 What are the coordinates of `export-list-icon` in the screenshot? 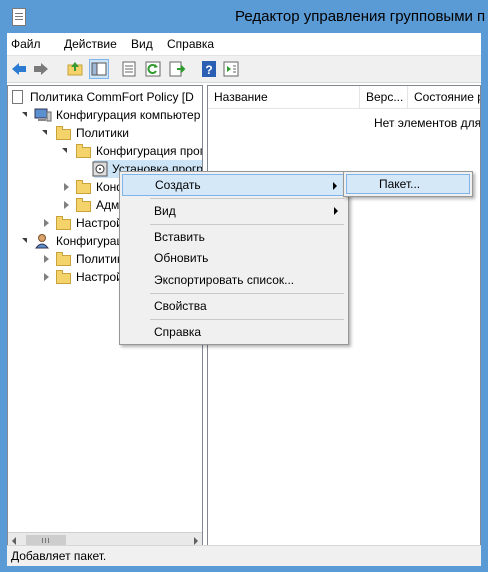 It's located at (177, 69).